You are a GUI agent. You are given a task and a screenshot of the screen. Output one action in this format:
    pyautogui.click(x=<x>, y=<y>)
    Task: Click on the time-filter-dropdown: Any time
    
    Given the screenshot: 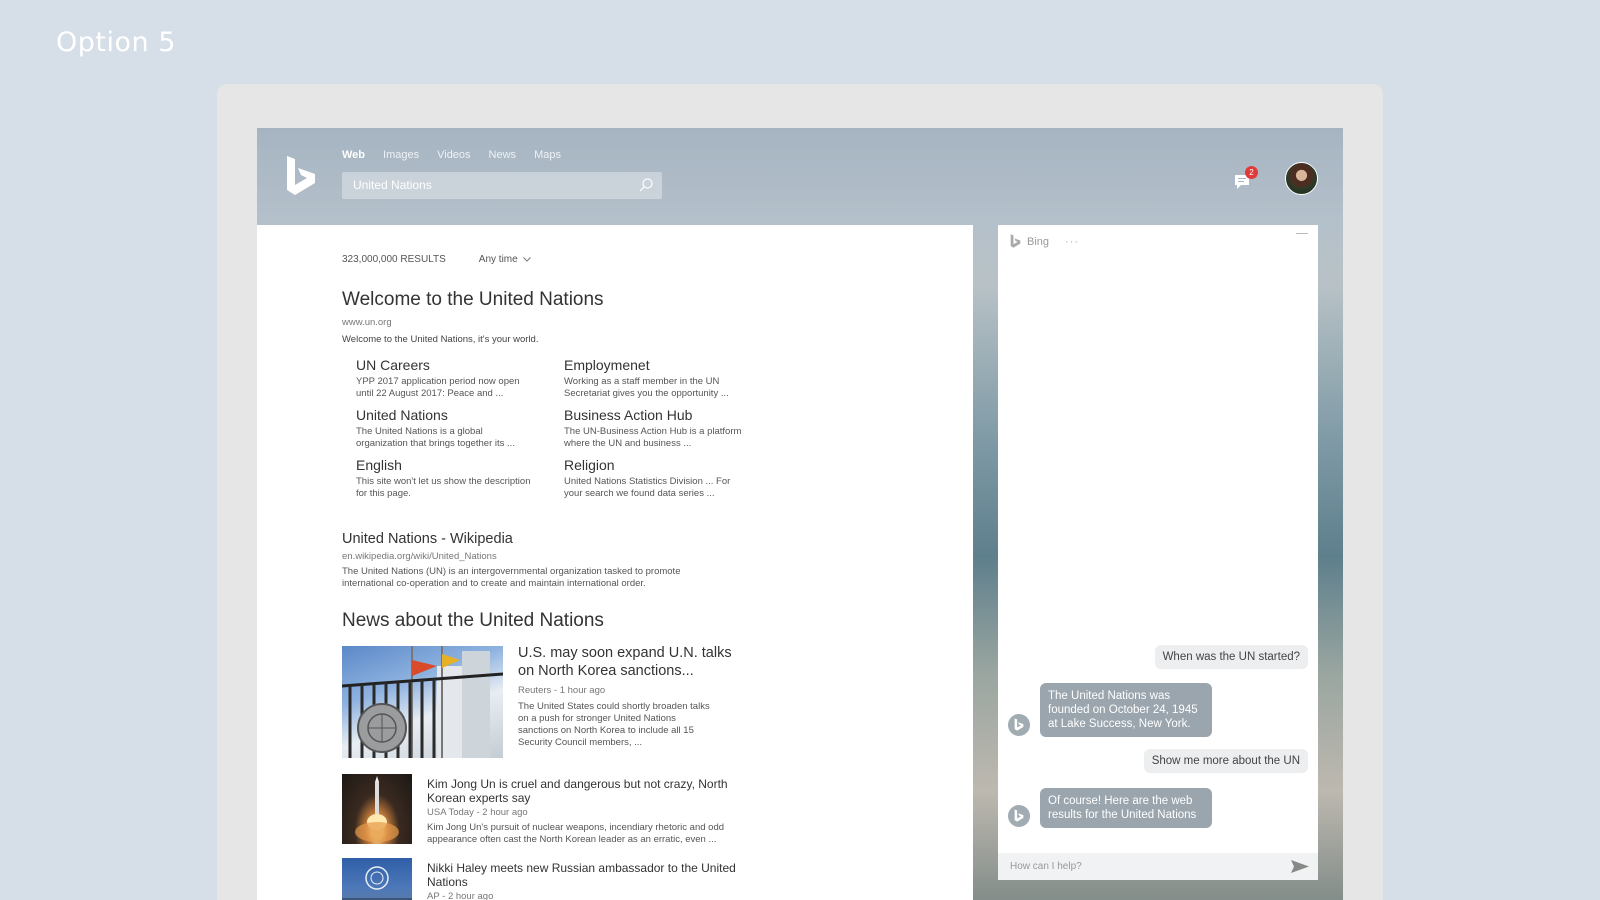 What is the action you would take?
    pyautogui.click(x=505, y=259)
    